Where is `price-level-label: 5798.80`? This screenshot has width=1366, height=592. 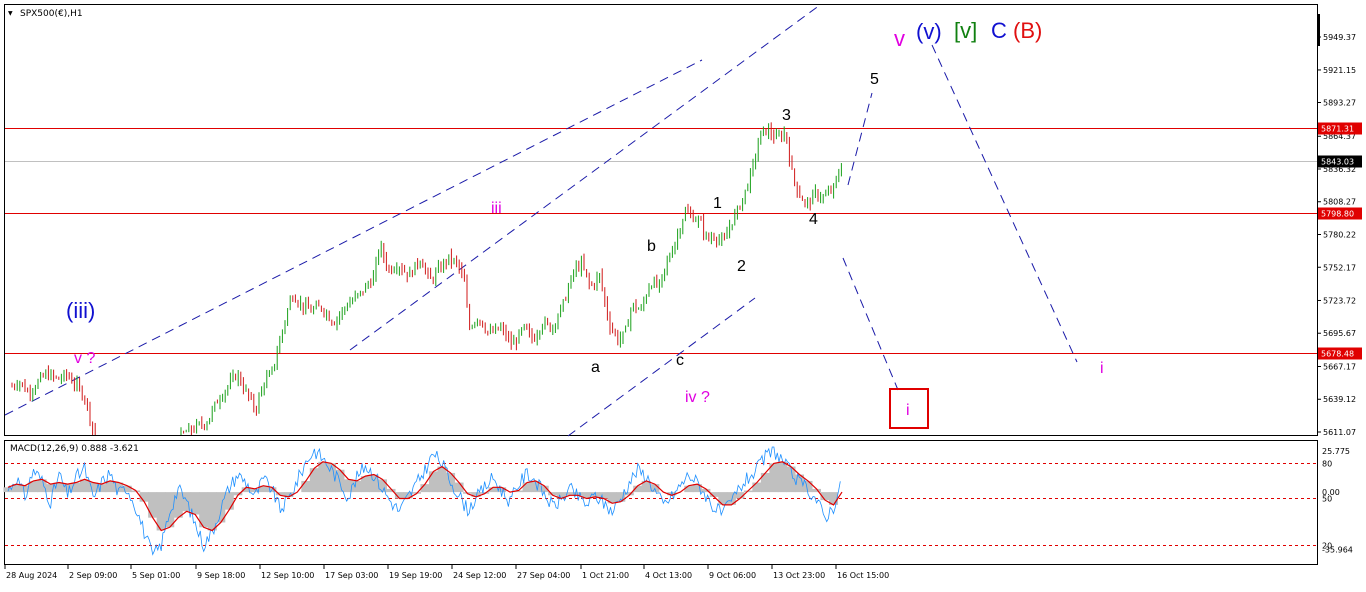
price-level-label: 5798.80 is located at coordinates (1337, 214).